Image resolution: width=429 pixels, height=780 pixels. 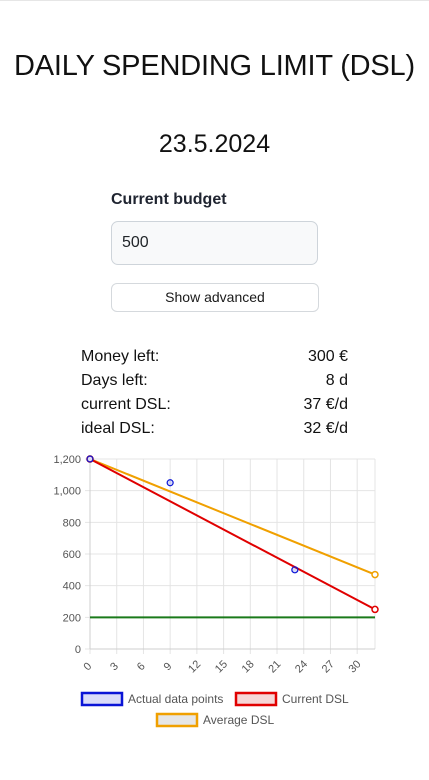 What do you see at coordinates (215, 297) in the screenshot?
I see `show-advanced-button: Show advanced` at bounding box center [215, 297].